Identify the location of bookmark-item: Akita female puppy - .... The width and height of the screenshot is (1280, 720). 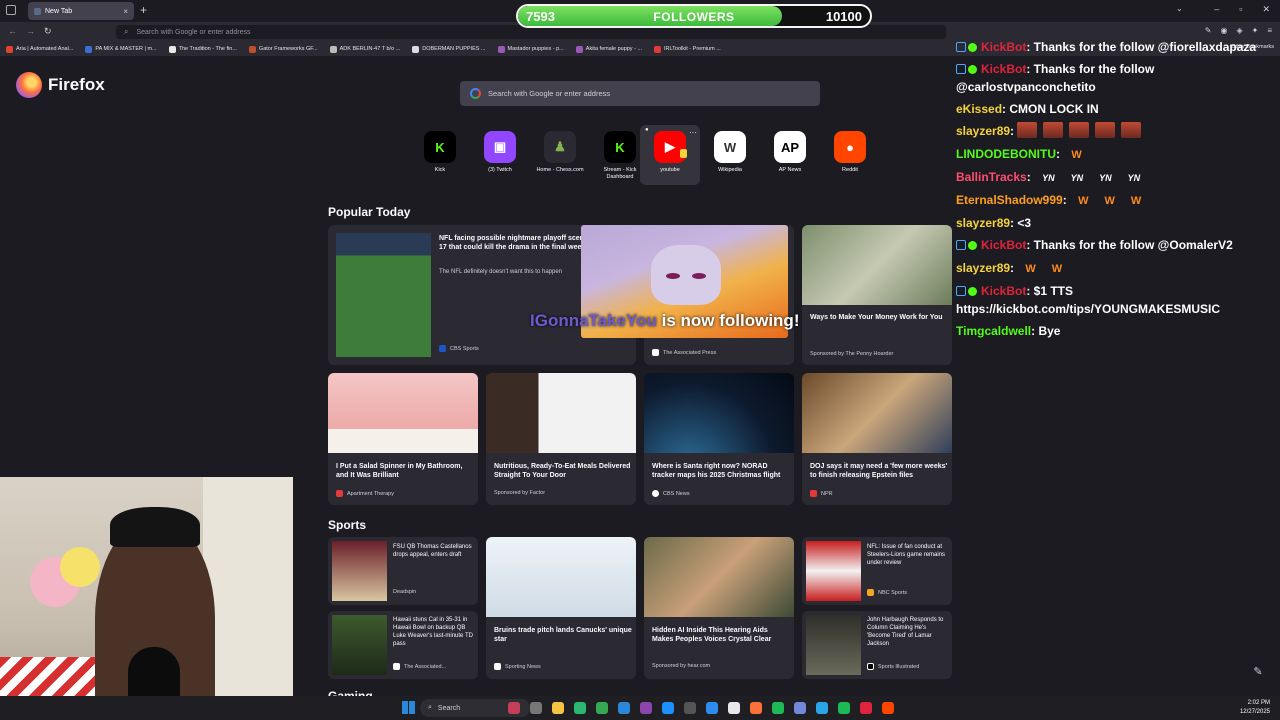
(608, 49).